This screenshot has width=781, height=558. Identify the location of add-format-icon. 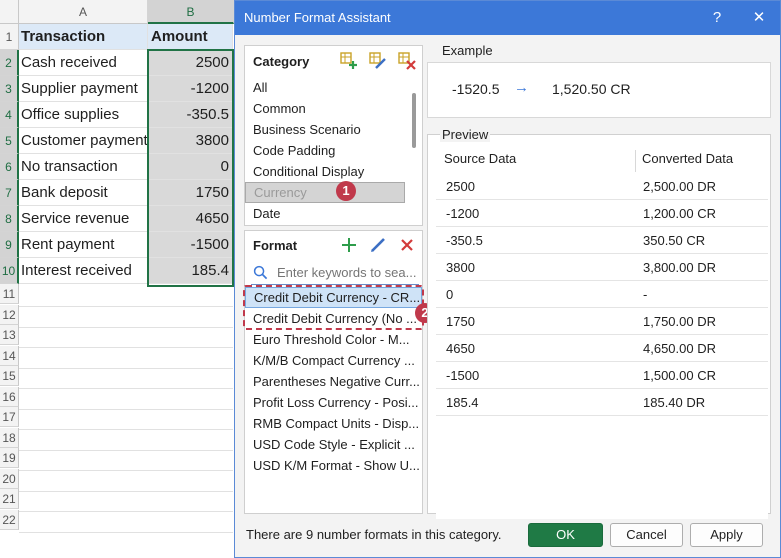
(349, 245).